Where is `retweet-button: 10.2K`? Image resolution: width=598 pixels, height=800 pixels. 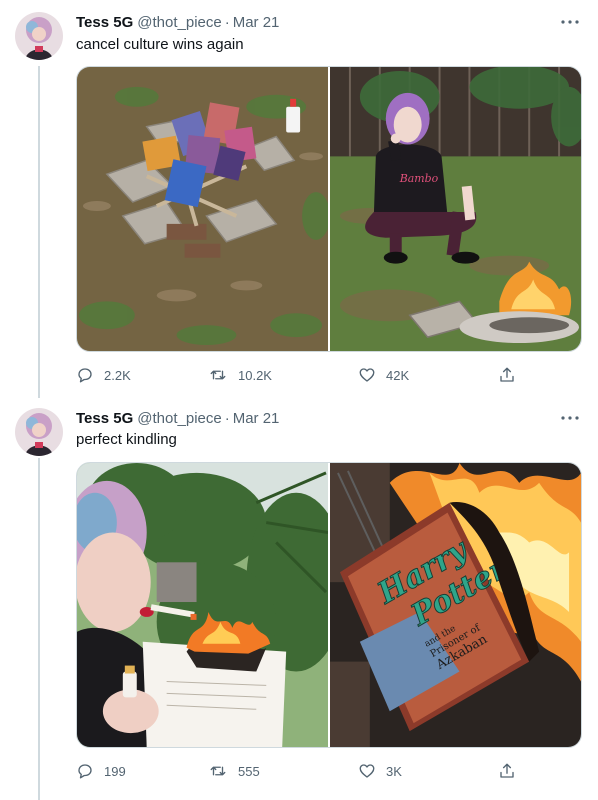
retweet-button: 10.2K is located at coordinates (283, 375).